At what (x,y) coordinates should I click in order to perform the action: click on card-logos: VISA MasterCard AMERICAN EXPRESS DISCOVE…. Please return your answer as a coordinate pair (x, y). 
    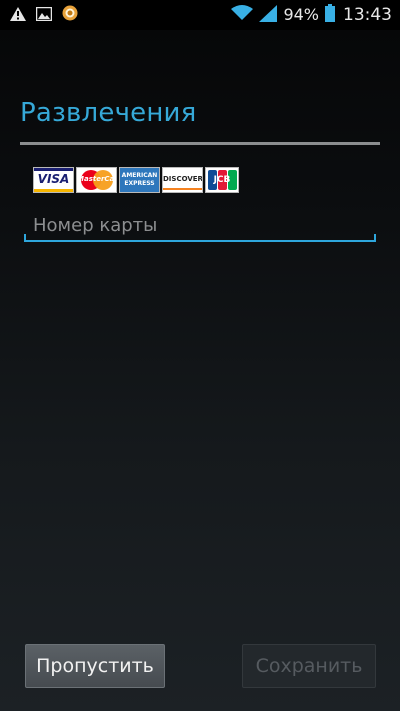
    Looking at the image, I should click on (136, 180).